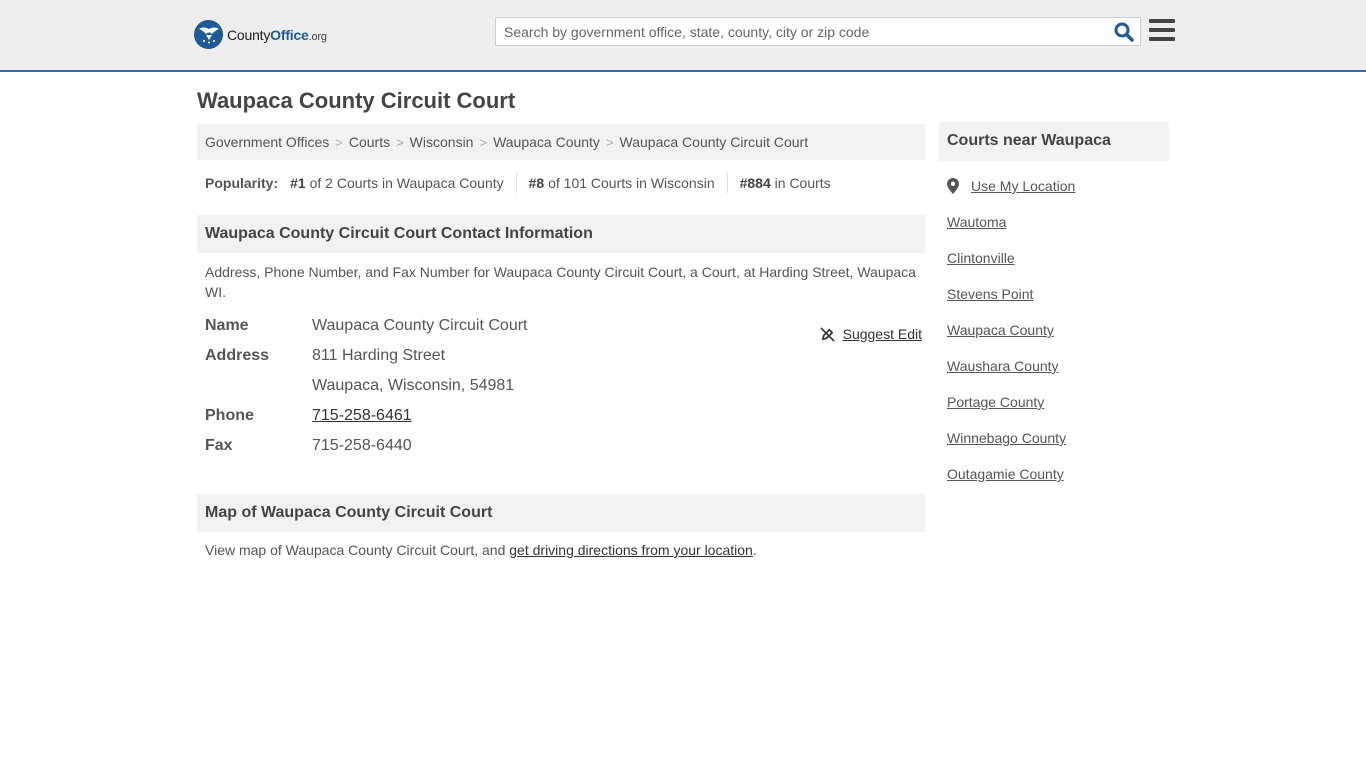 This screenshot has height=768, width=1366. I want to click on fax-number: 715-258-6440, so click(362, 445).